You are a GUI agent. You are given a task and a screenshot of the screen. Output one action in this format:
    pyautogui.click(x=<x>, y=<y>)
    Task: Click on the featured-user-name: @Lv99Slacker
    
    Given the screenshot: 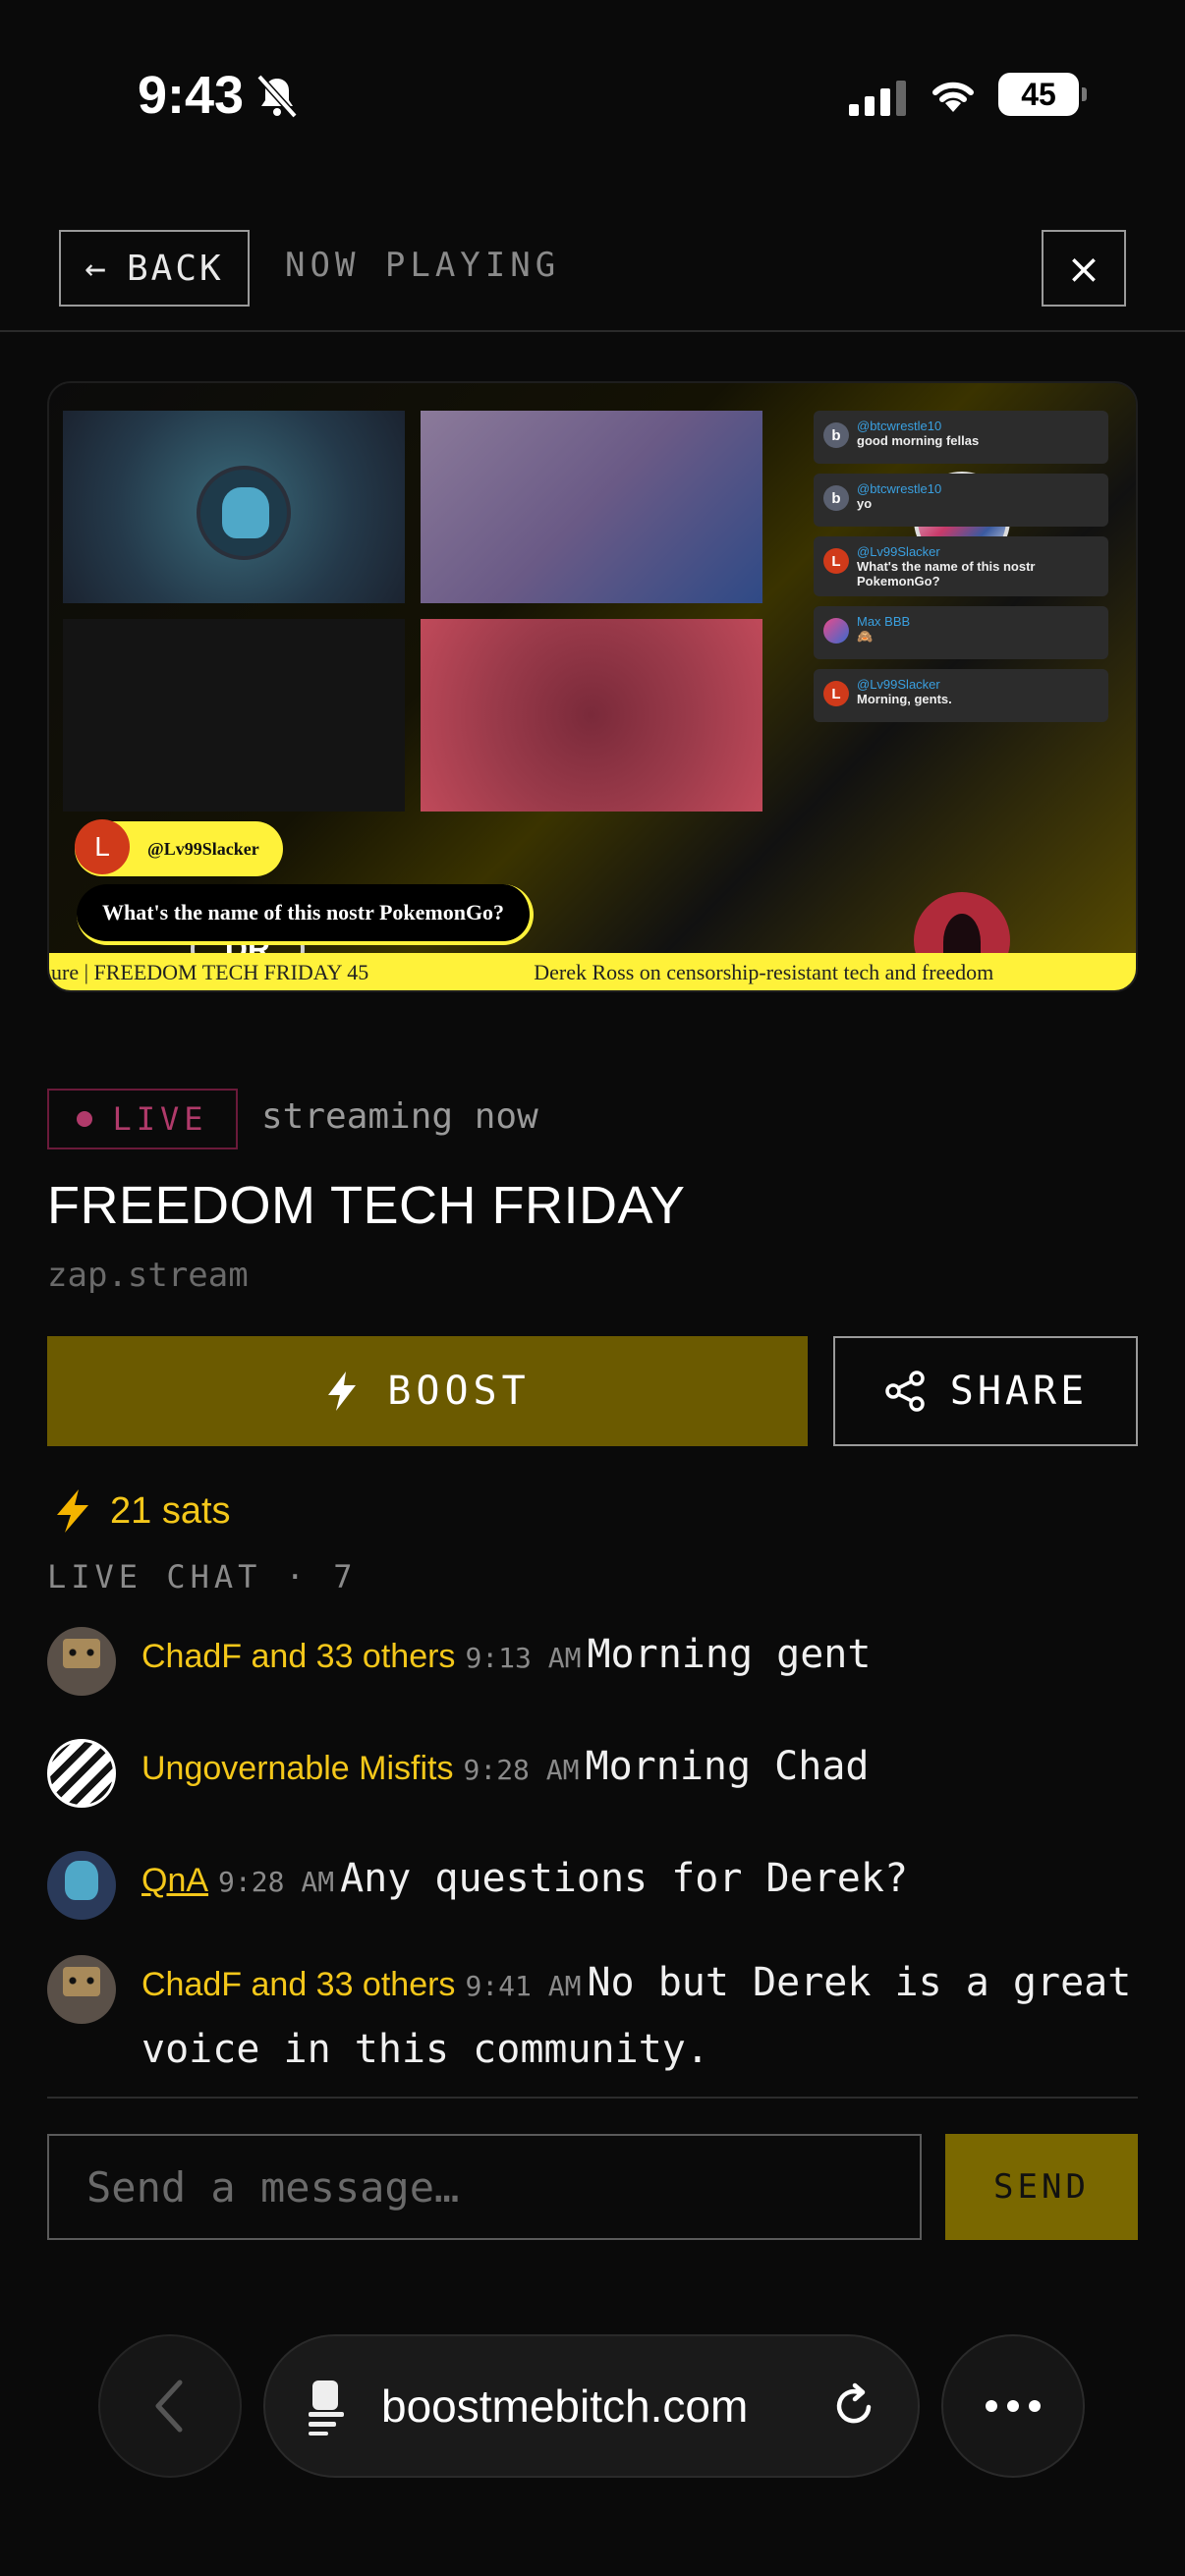 What is the action you would take?
    pyautogui.click(x=203, y=848)
    